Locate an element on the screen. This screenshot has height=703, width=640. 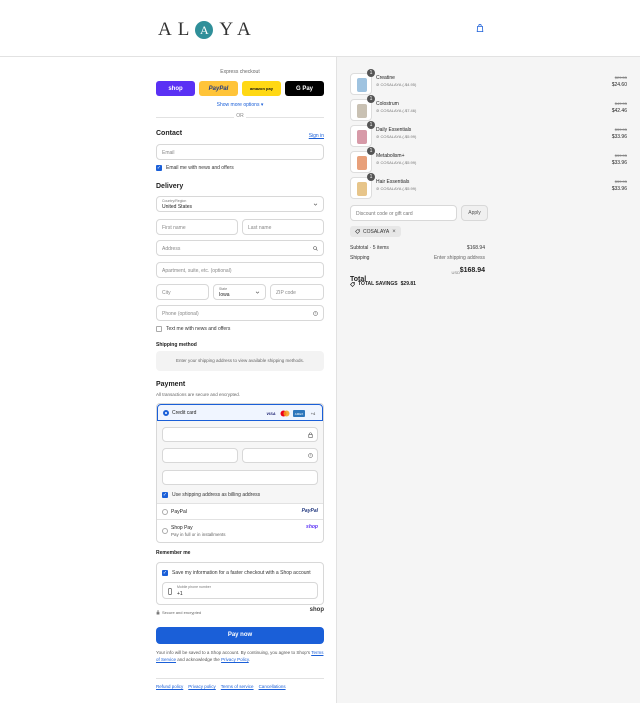
mobile-phone-label: Mobile phone number is located at coordinates (194, 587).